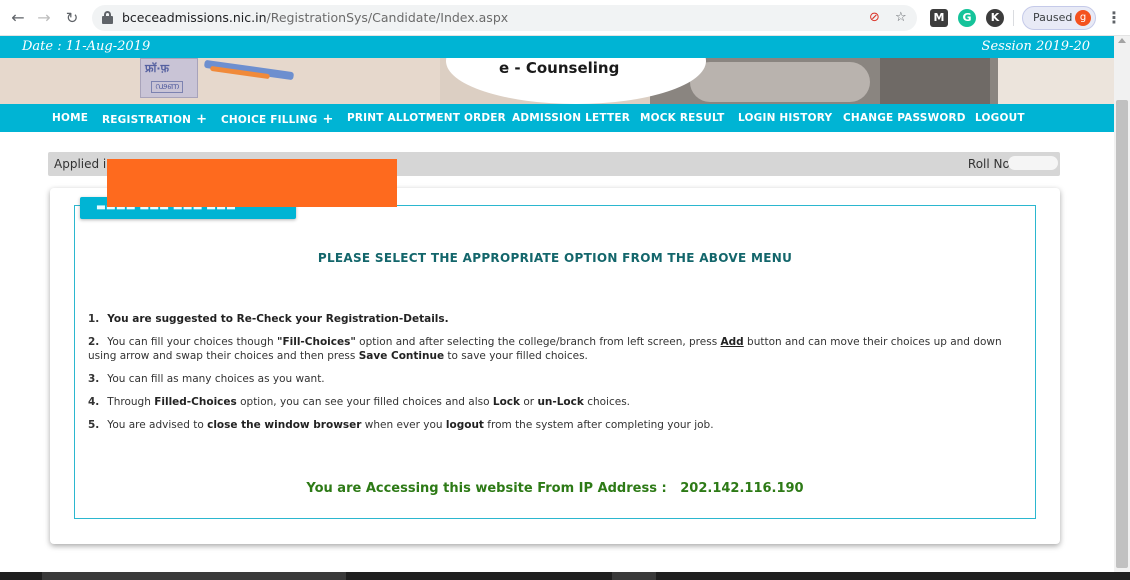 Image resolution: width=1130 pixels, height=580 pixels. Describe the element at coordinates (252, 183) in the screenshot. I see `redaction-block` at that location.